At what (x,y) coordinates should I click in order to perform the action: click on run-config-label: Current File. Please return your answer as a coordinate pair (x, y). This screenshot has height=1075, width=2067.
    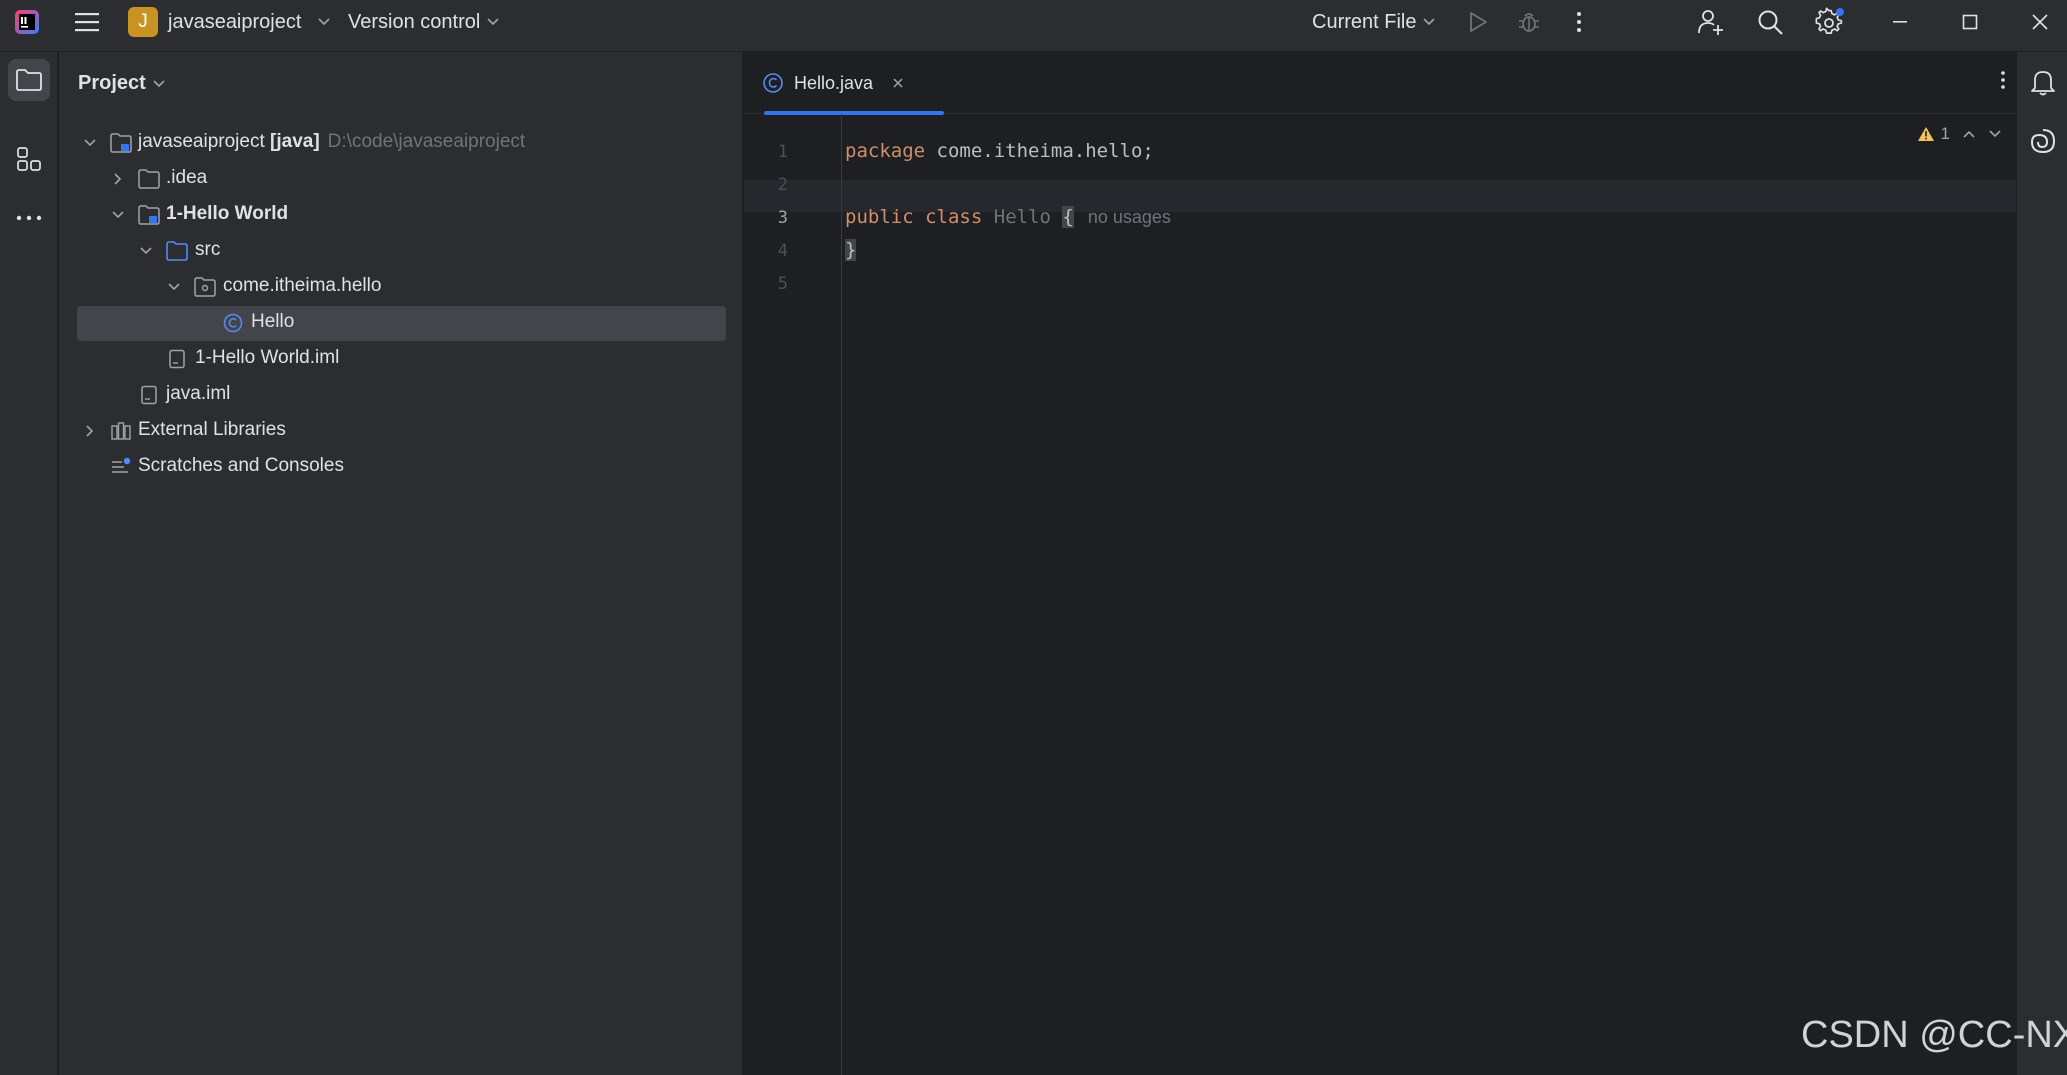
    Looking at the image, I should click on (1364, 21).